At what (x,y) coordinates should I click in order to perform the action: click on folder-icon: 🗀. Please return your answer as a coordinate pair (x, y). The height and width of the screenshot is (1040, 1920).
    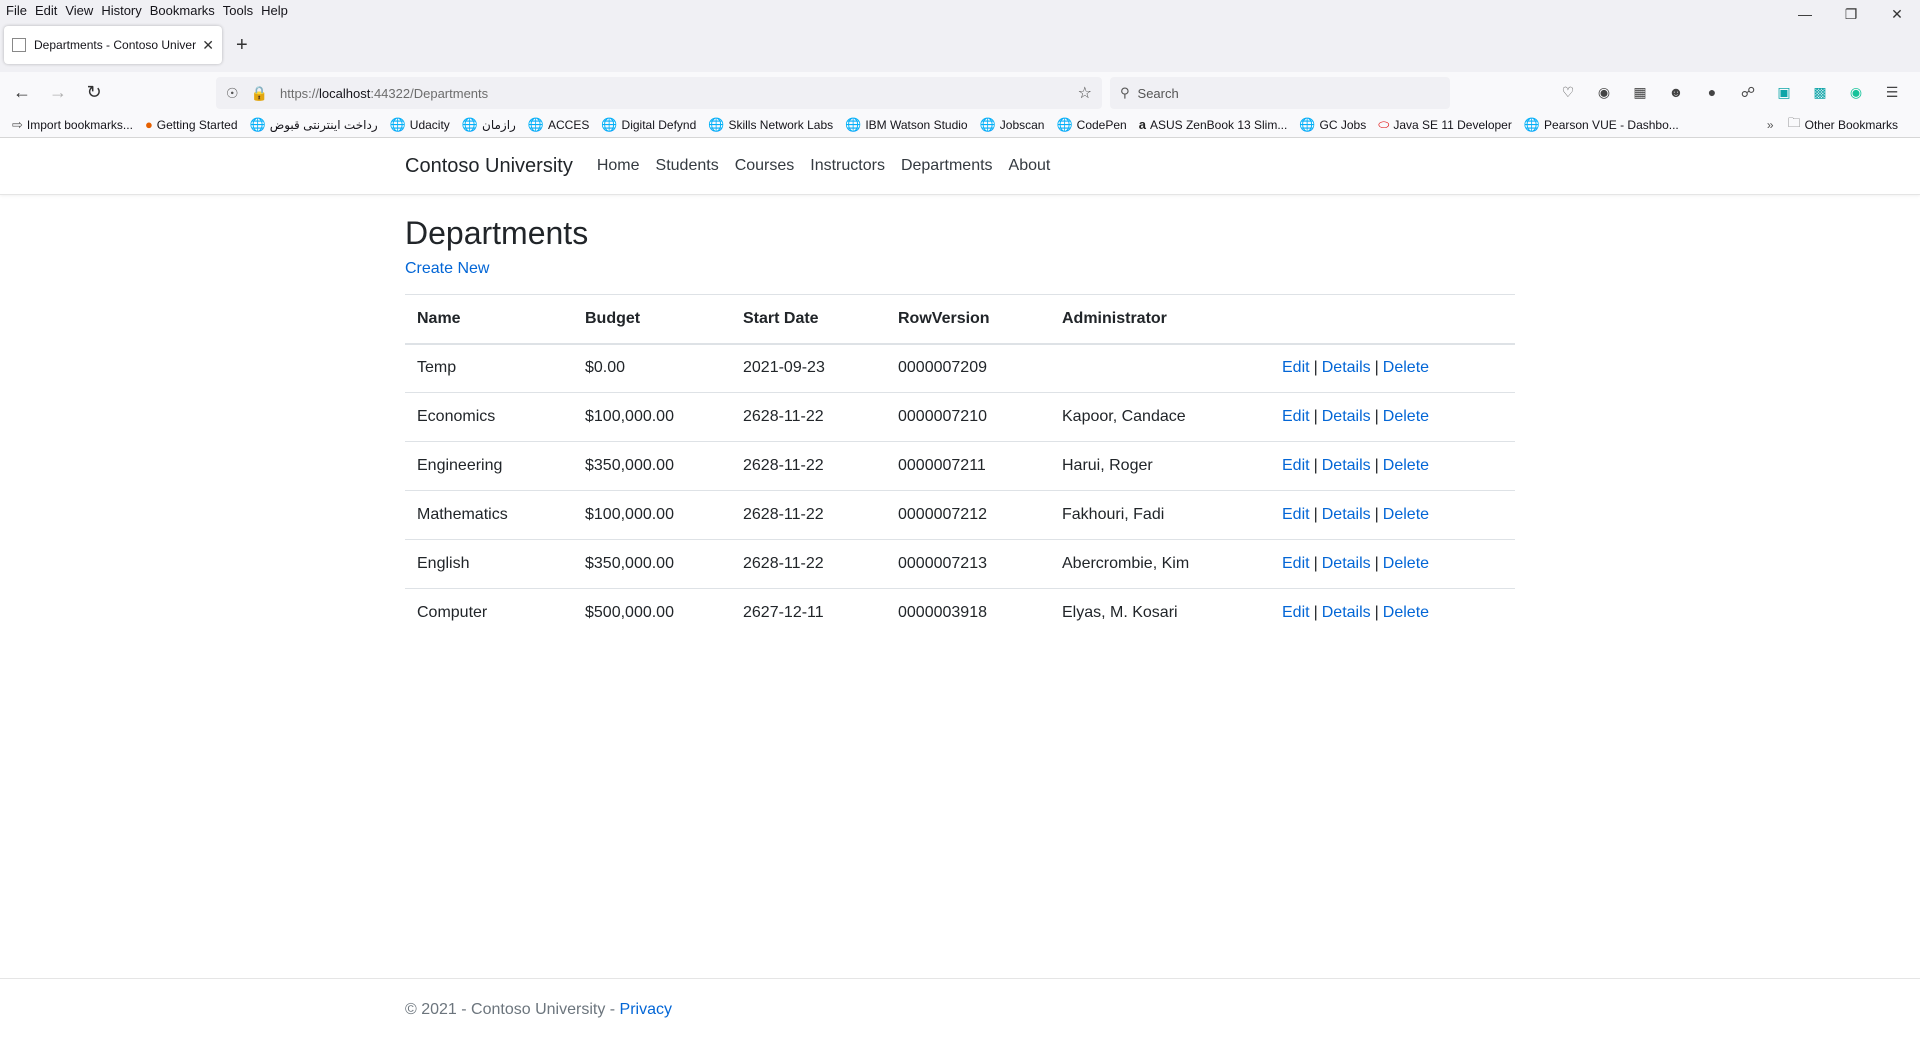
    Looking at the image, I should click on (1794, 122).